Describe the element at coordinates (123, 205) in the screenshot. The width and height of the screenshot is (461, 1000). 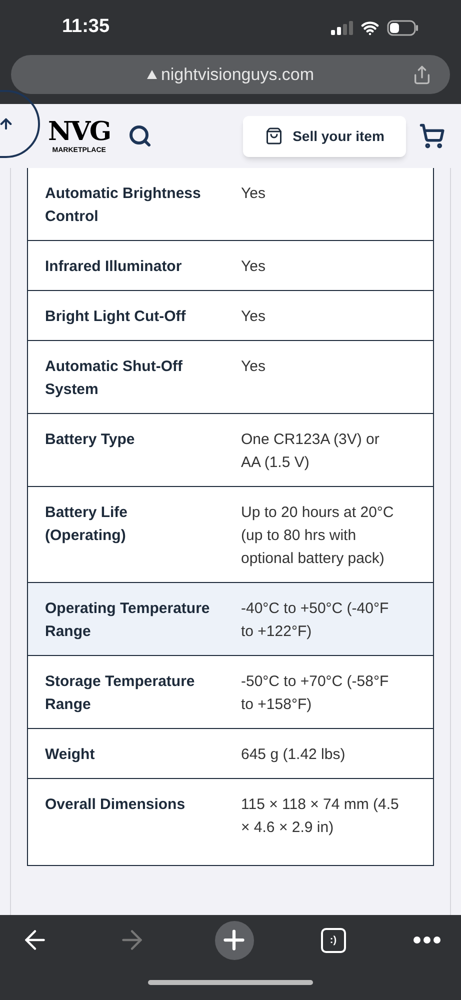
I see `spec-label: Automatic Brightness Control` at that location.